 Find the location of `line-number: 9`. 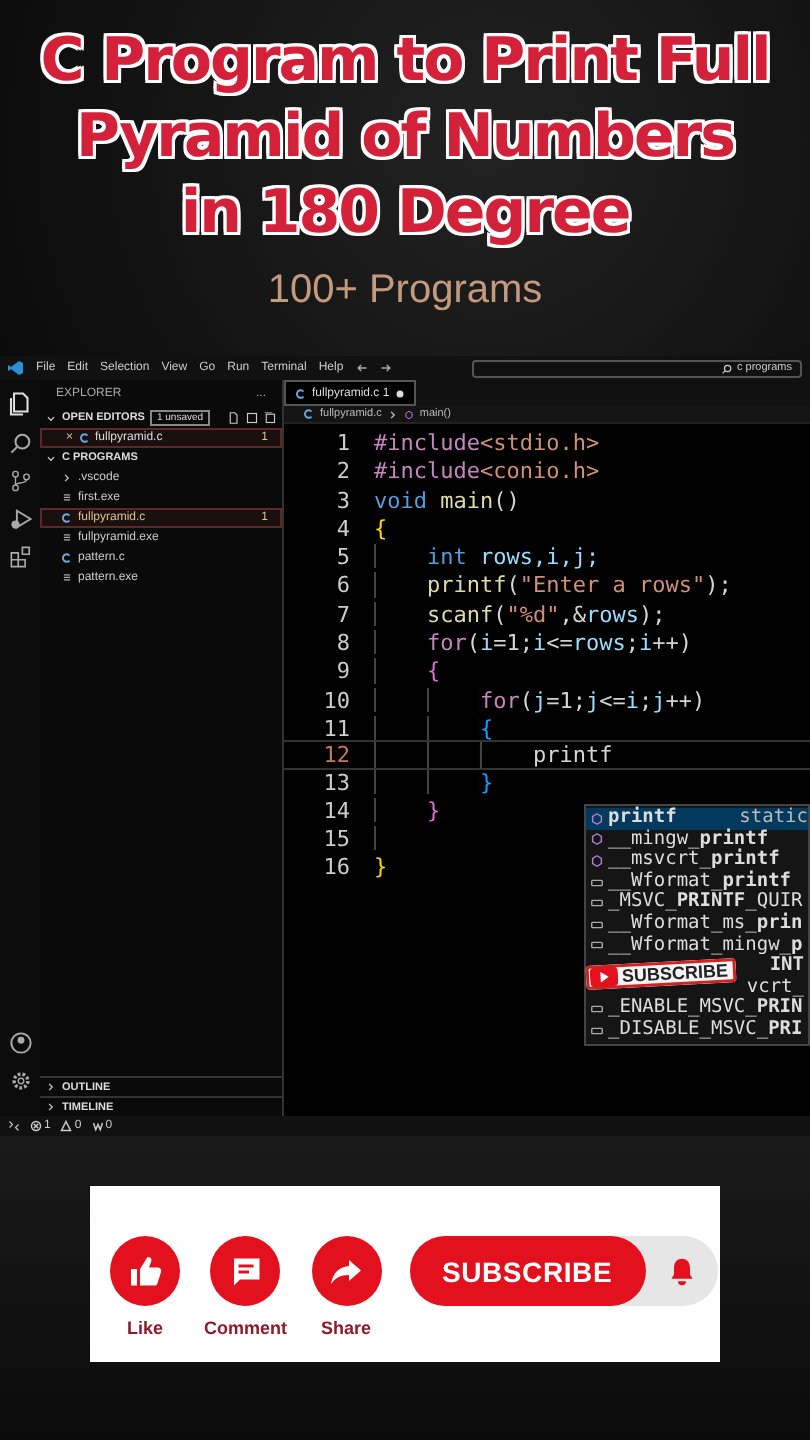

line-number: 9 is located at coordinates (343, 671).